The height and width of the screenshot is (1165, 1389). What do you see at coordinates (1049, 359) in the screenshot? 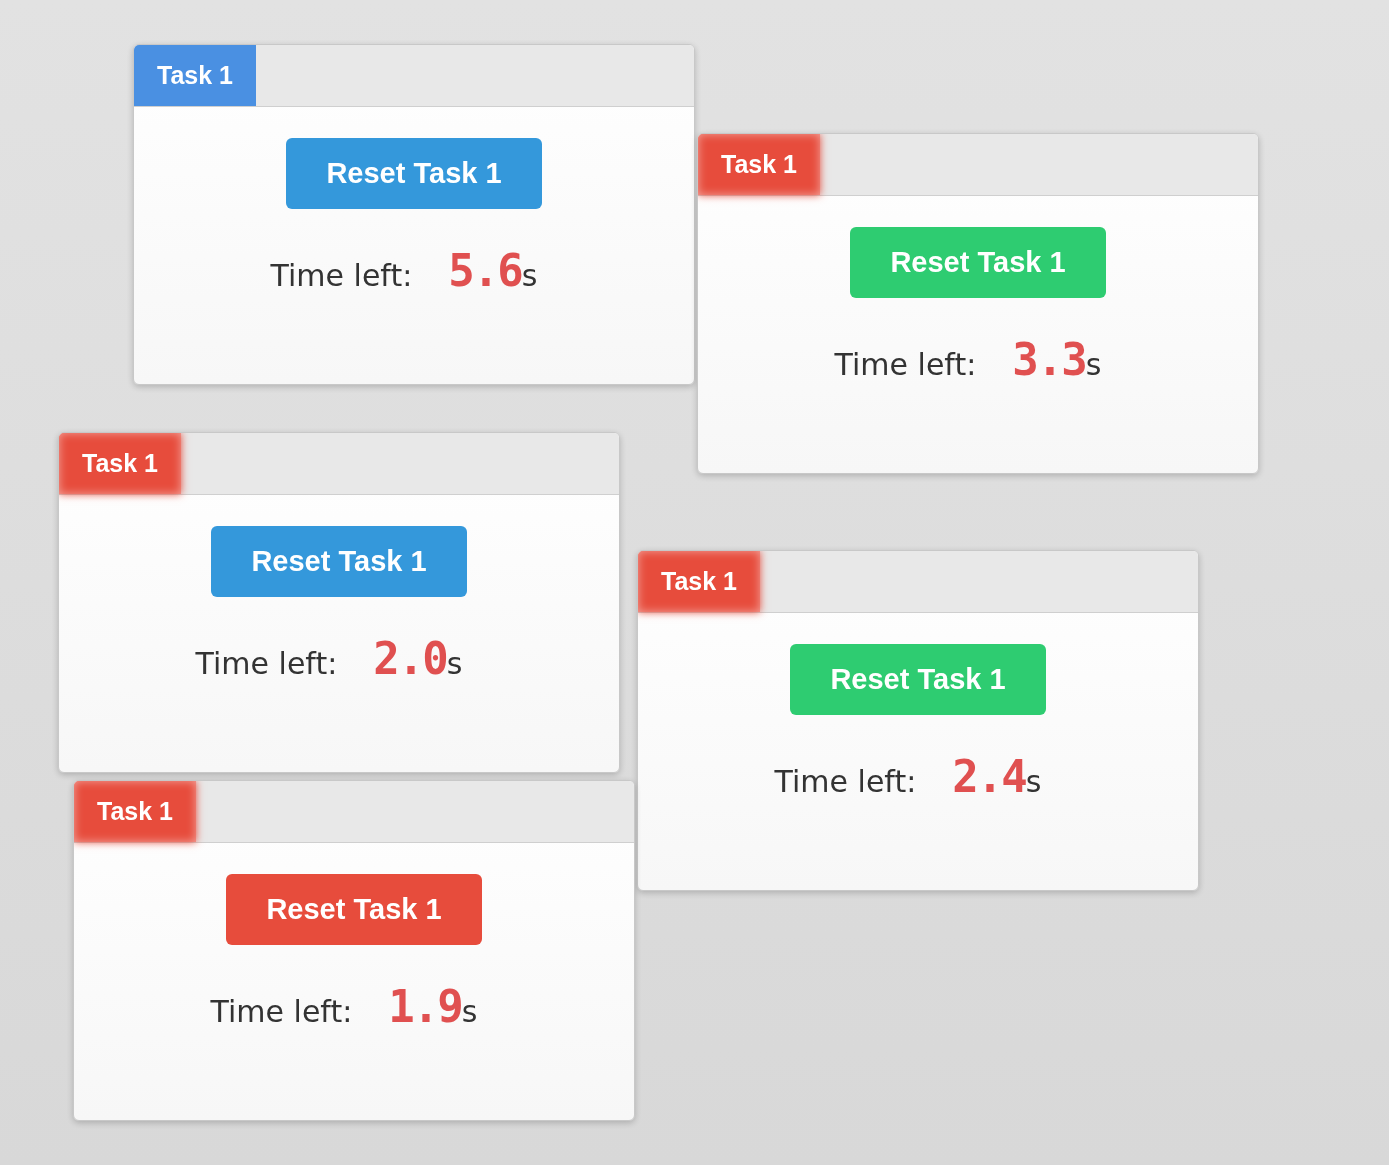
I see `time-value: 3.3` at bounding box center [1049, 359].